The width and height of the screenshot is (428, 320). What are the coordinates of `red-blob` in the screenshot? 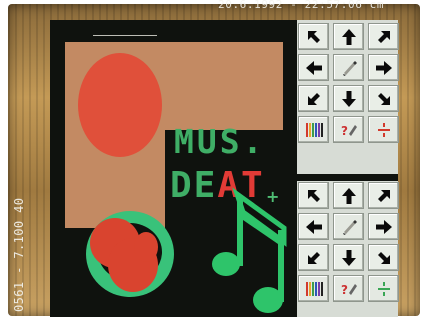 It's located at (146, 247).